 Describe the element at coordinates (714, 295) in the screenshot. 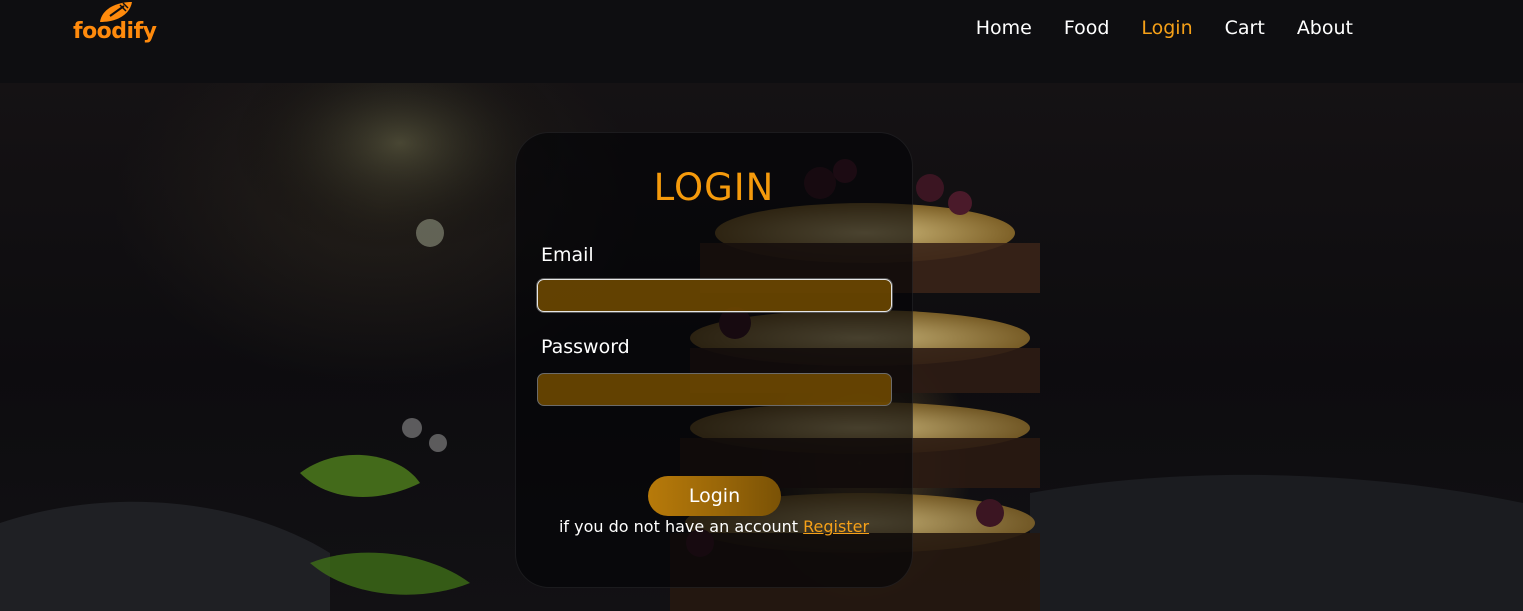

I see `email-field` at that location.